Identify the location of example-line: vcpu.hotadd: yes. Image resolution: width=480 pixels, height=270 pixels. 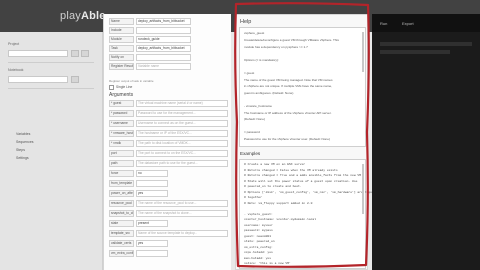
(258, 252).